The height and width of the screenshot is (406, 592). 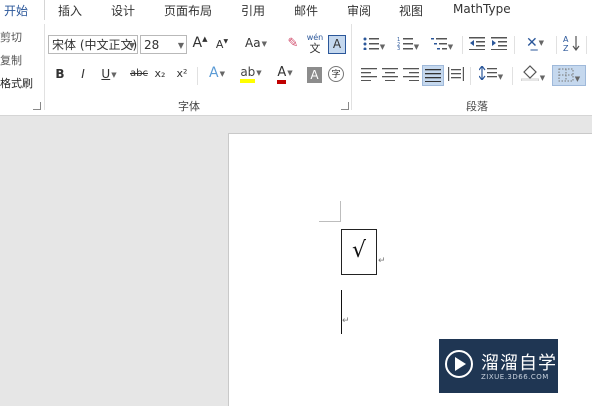 I want to click on align-center-icon, so click(x=390, y=75).